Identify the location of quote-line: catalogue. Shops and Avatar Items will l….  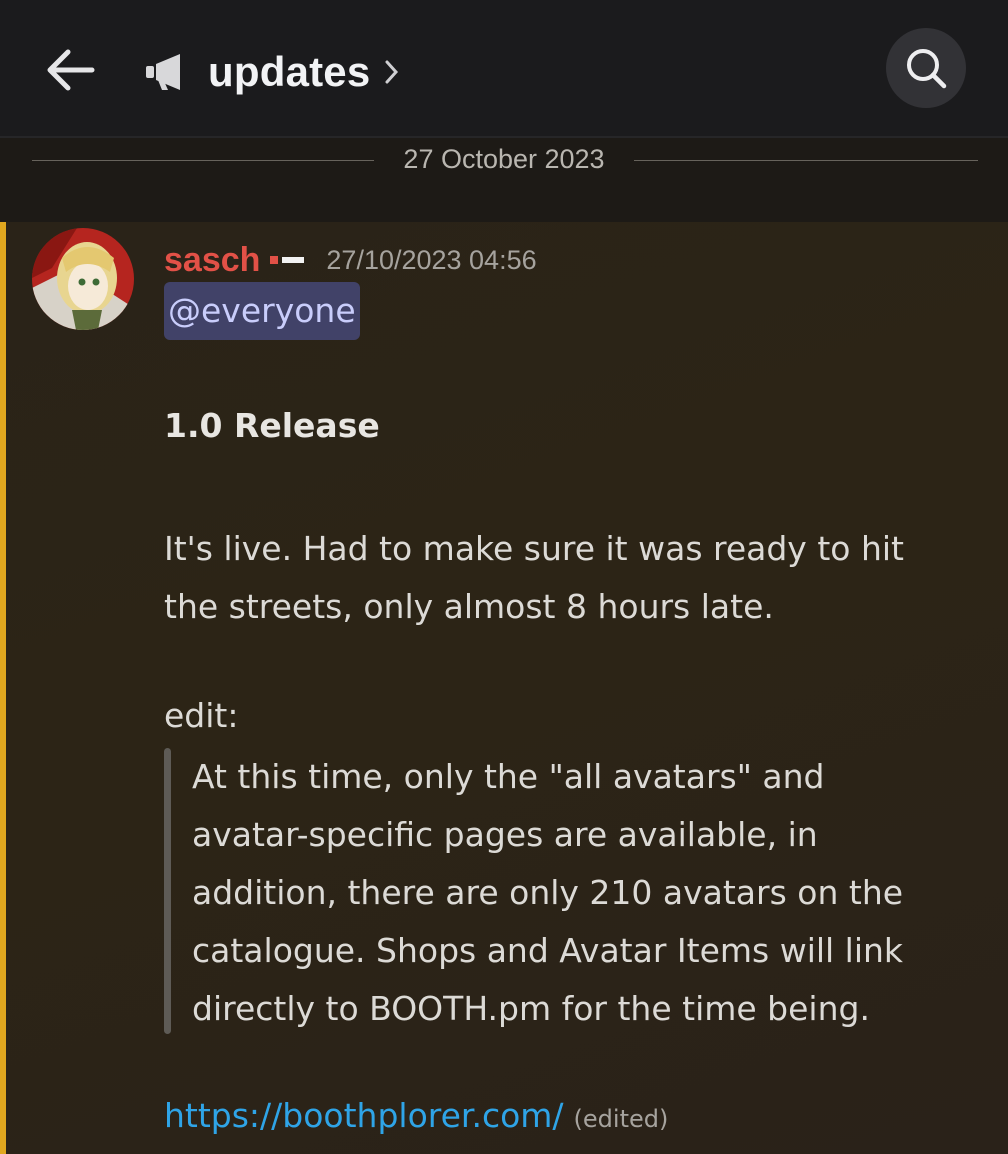
(548, 950).